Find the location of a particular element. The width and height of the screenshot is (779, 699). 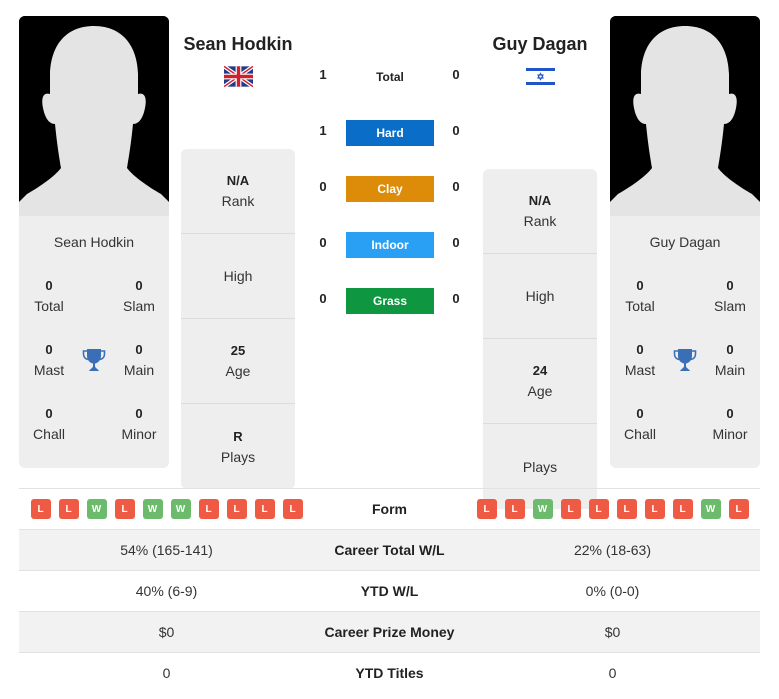

right-titles-mast: 0 Mast is located at coordinates (640, 360).